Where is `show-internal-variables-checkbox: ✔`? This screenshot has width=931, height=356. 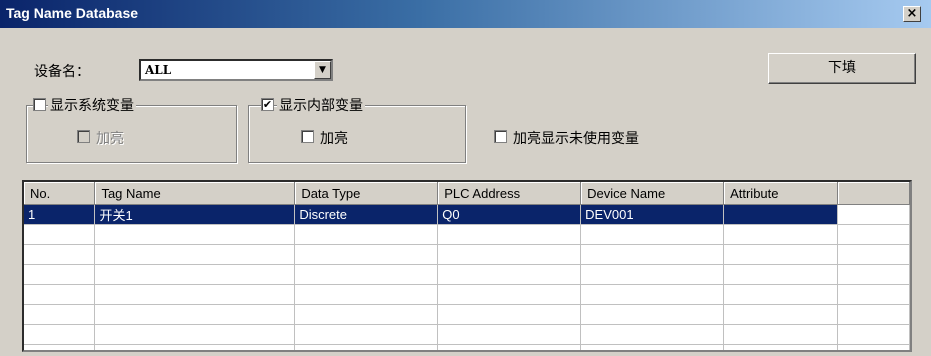 show-internal-variables-checkbox: ✔ is located at coordinates (267, 104).